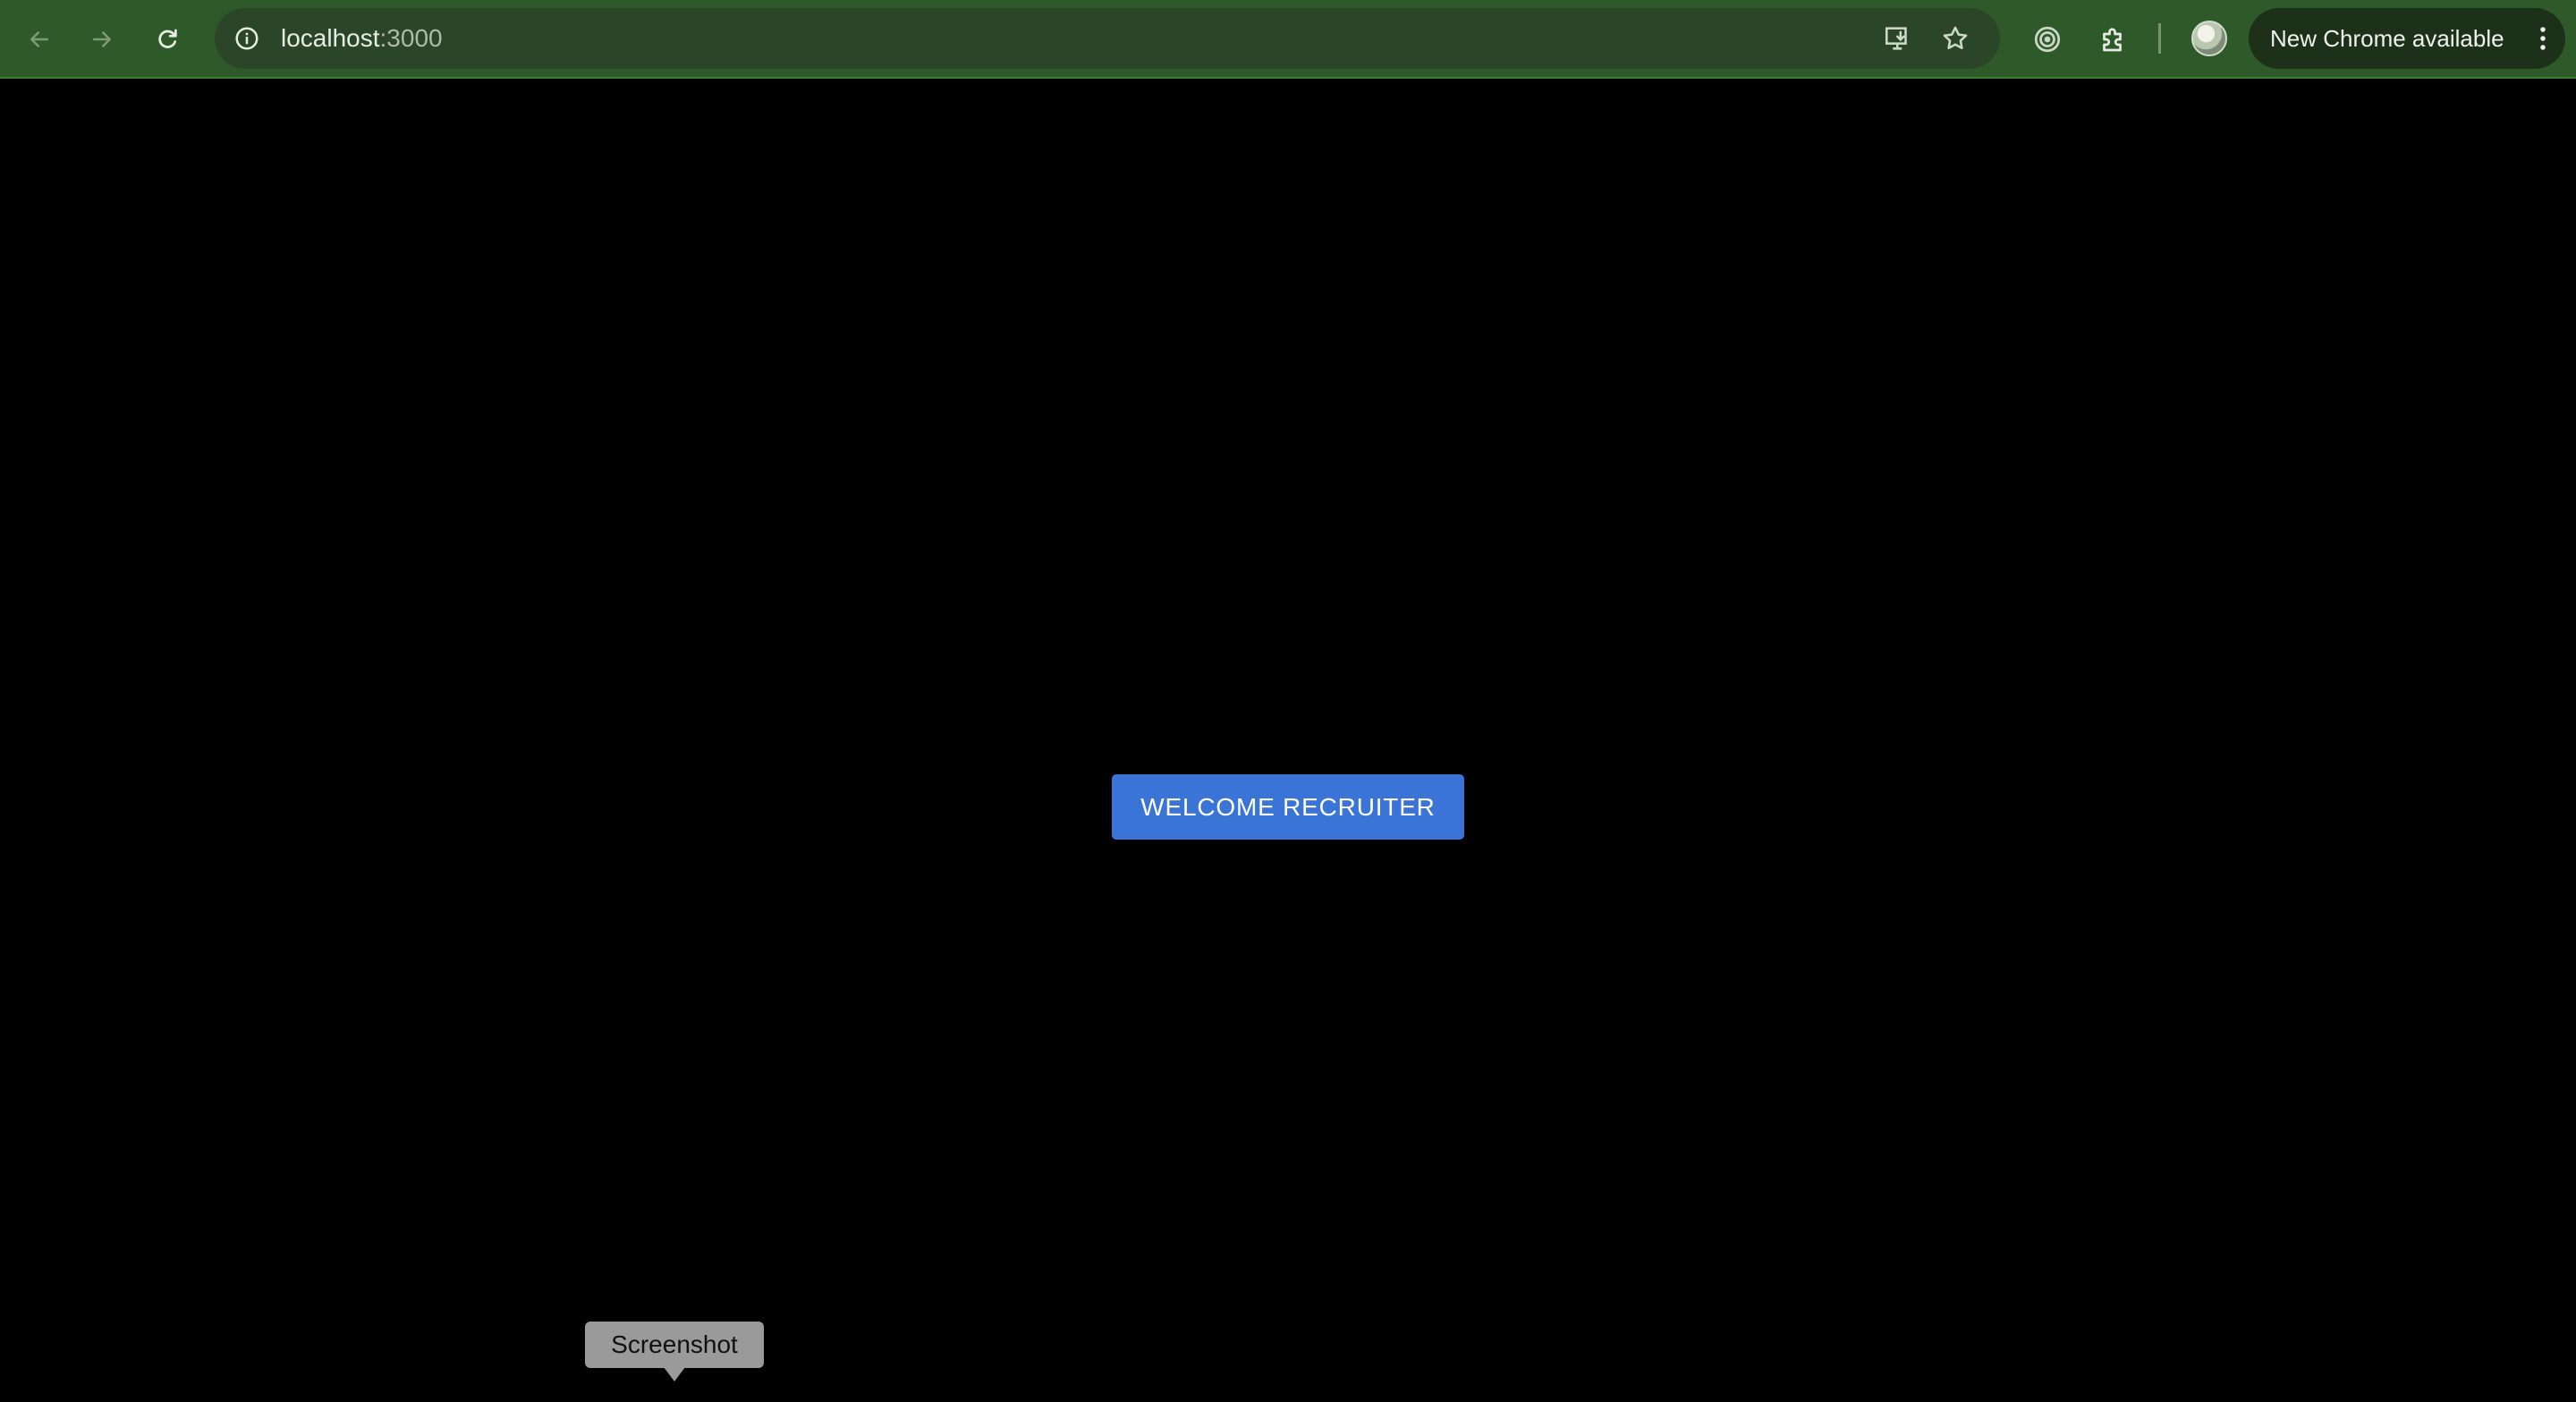 This screenshot has width=2576, height=1402. I want to click on update-chrome-button: New Chrome available, so click(2407, 38).